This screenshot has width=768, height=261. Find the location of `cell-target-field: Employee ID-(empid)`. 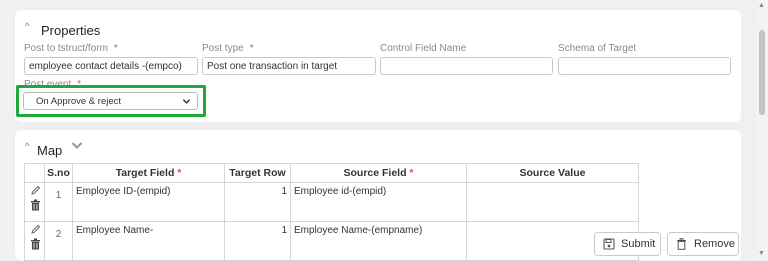

cell-target-field: Employee ID-(empid) is located at coordinates (148, 202).